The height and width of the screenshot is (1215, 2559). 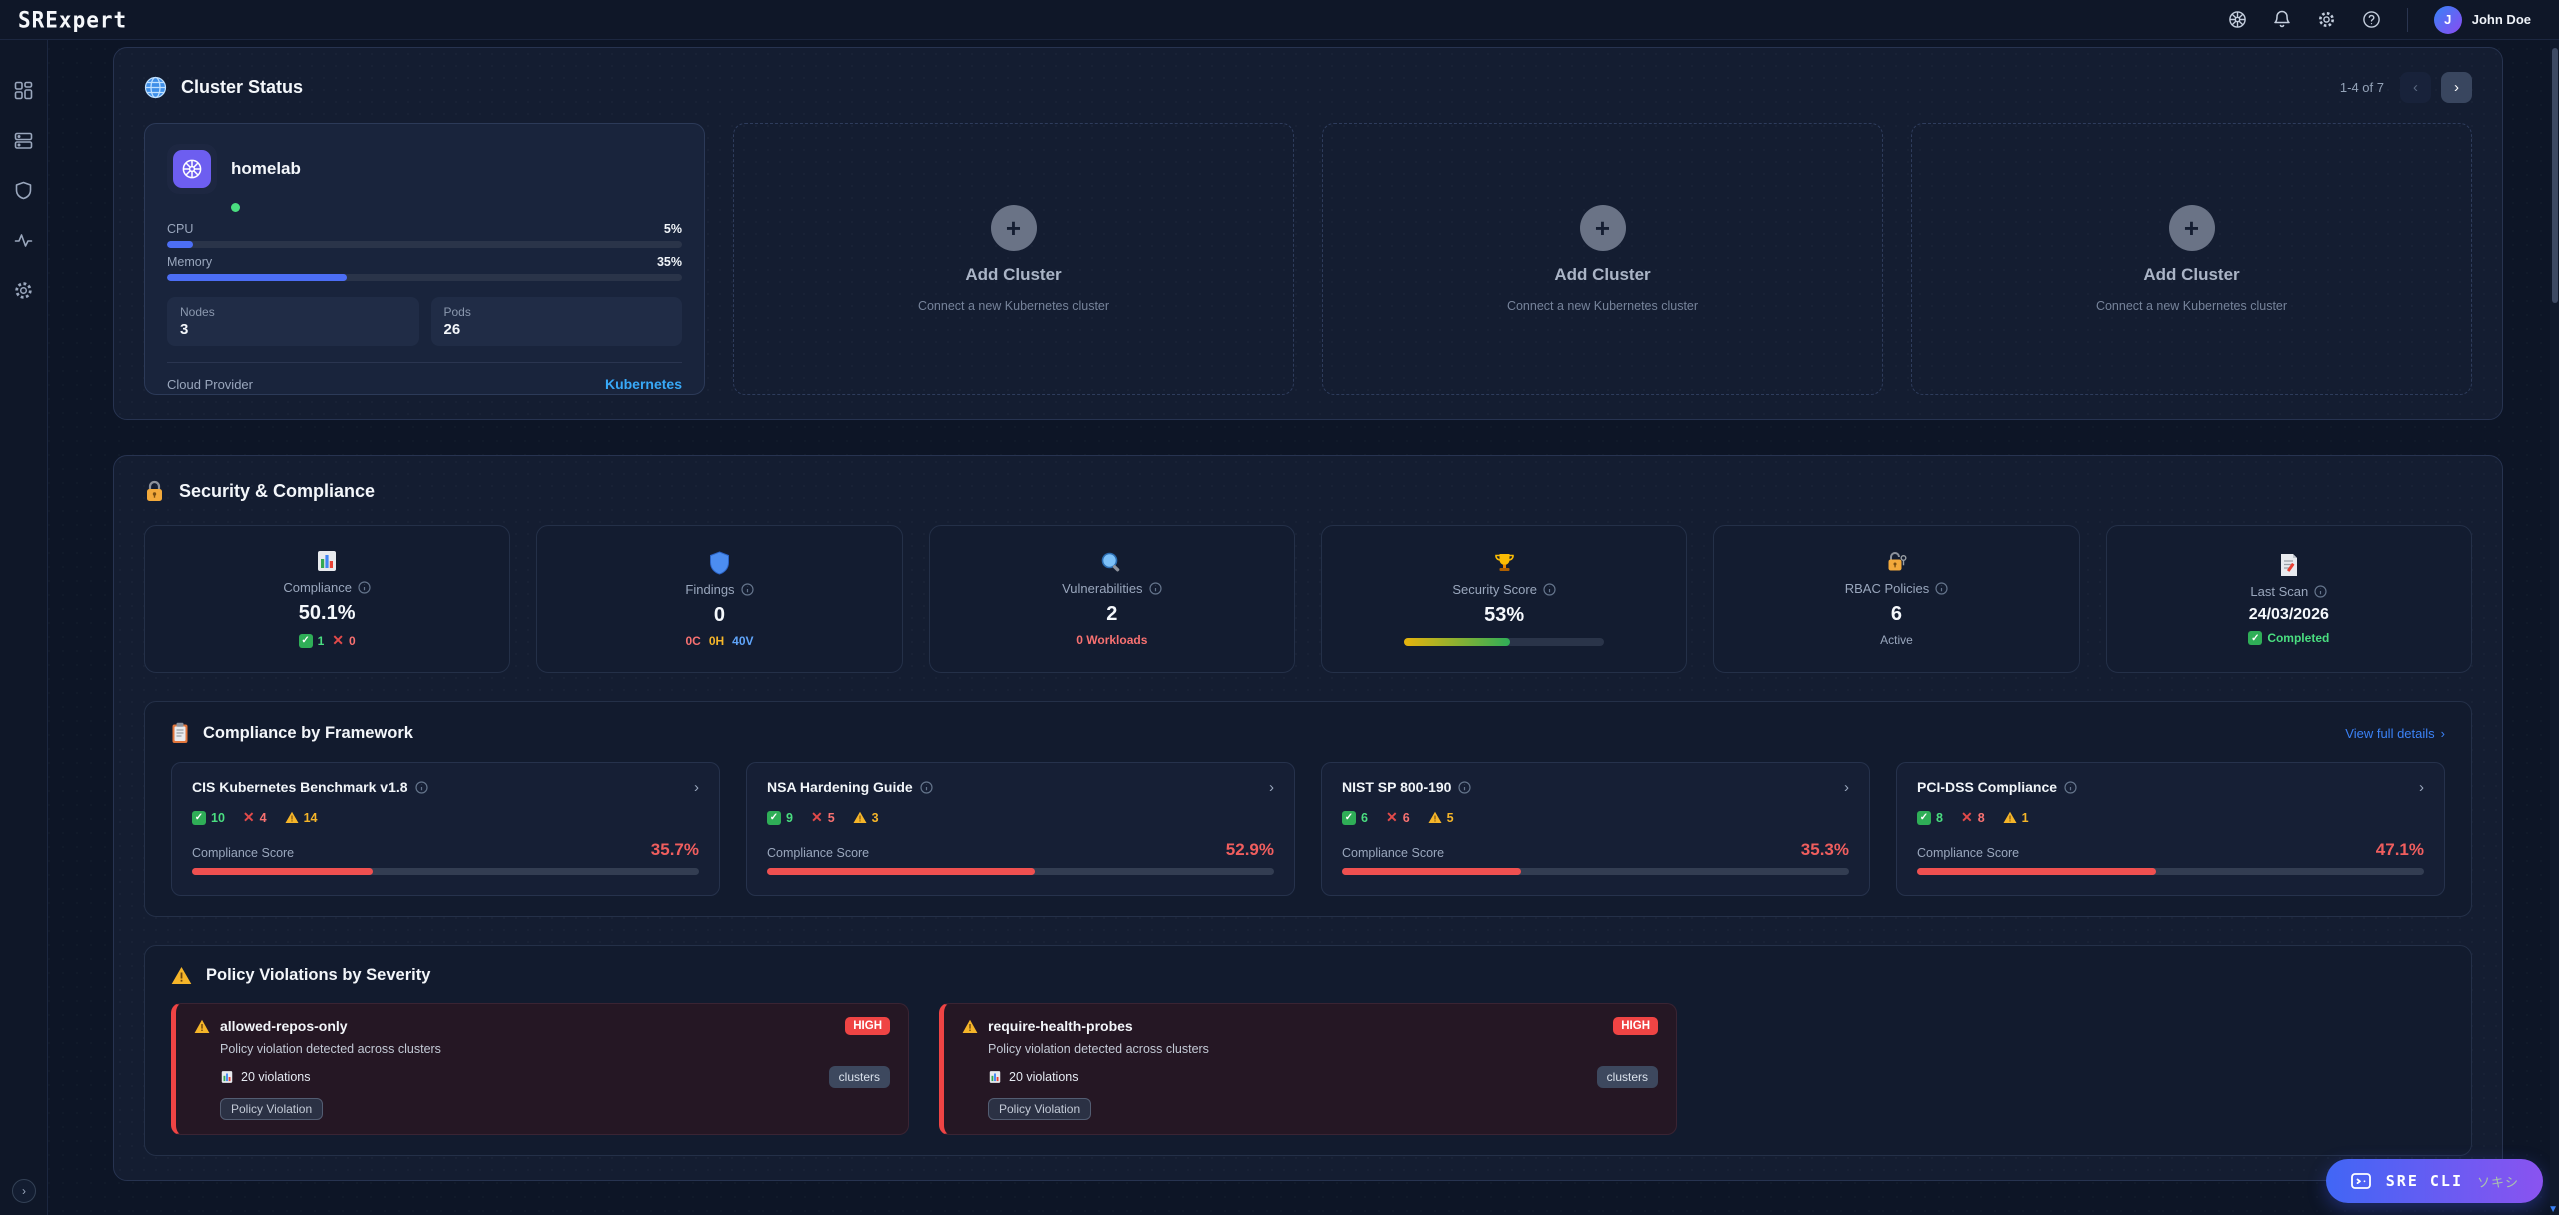 I want to click on sidebar-item-dashboard, so click(x=23, y=90).